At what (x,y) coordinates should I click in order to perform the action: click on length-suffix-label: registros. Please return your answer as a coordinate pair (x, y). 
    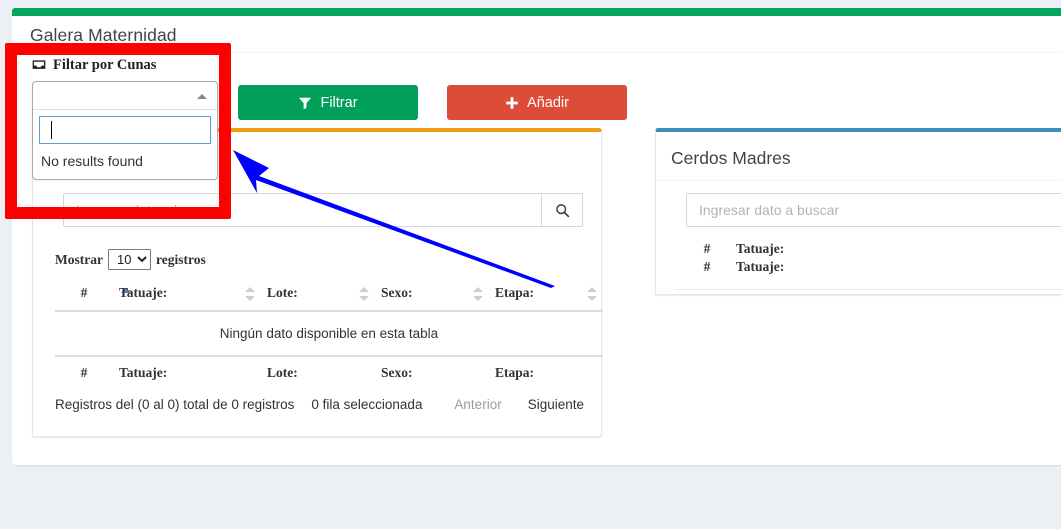
    Looking at the image, I should click on (180, 259).